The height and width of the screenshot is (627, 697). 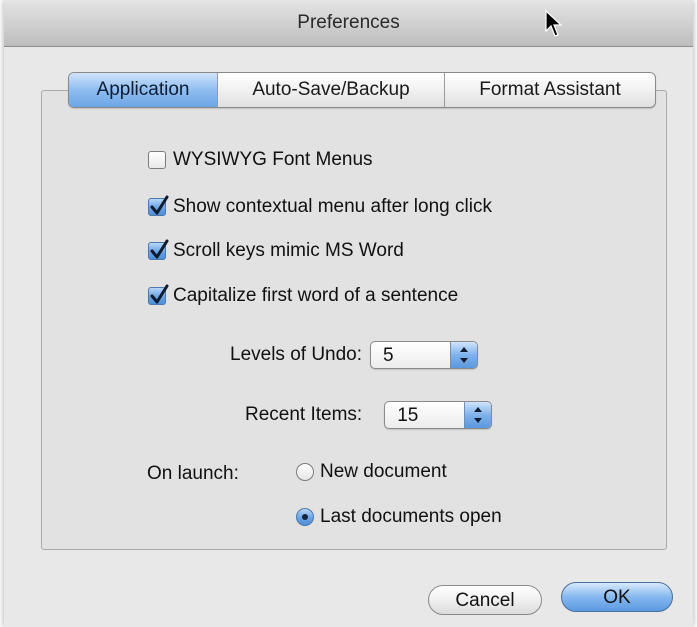 I want to click on option-label: Capitalize first word of a sentence, so click(x=316, y=295).